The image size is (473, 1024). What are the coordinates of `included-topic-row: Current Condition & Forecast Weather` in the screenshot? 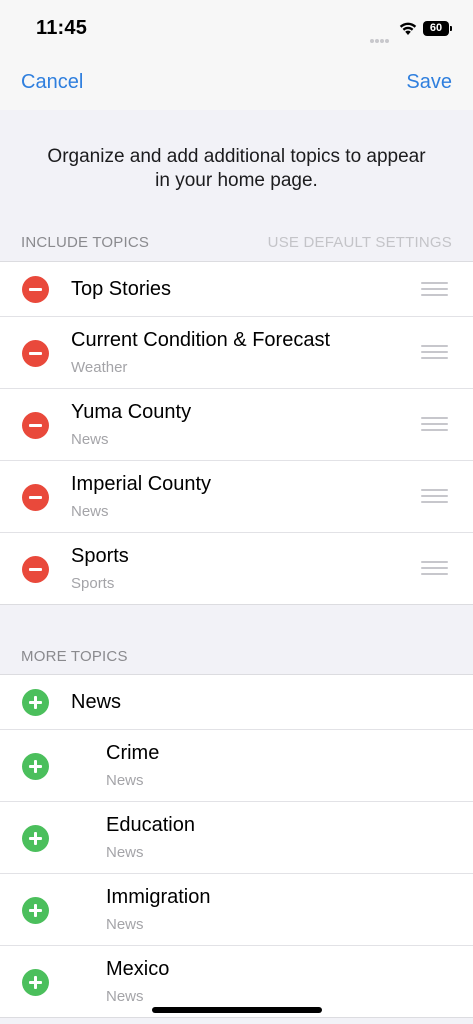 It's located at (236, 353).